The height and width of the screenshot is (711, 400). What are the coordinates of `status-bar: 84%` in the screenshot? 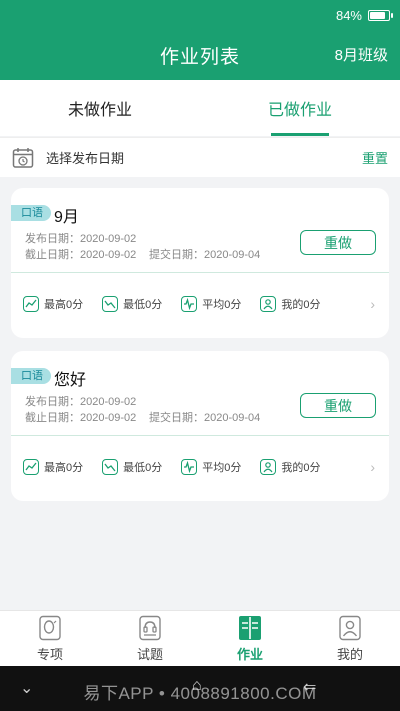 It's located at (364, 15).